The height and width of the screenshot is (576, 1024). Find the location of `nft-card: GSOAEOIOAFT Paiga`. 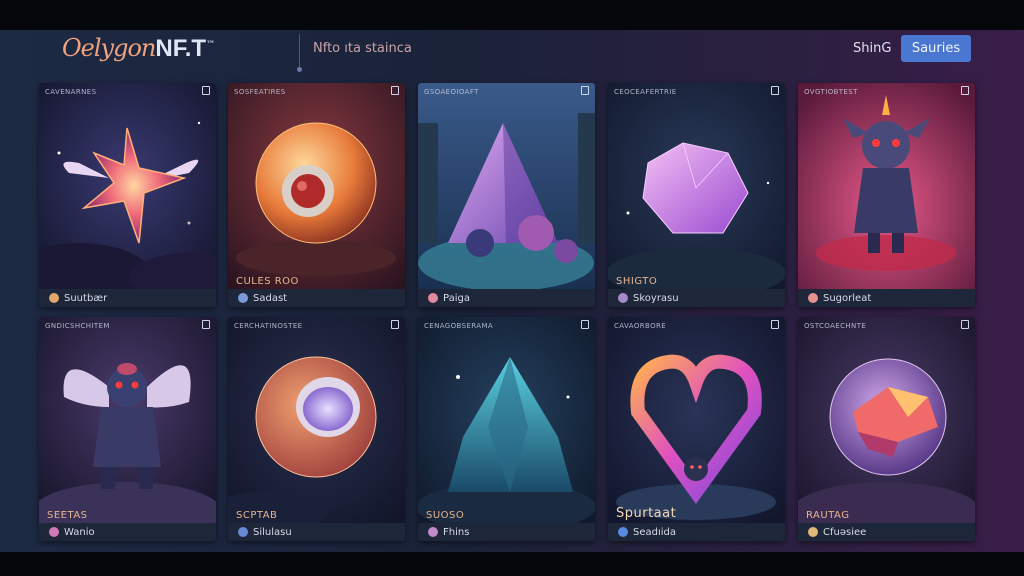

nft-card: GSOAEOIOAFT Paiga is located at coordinates (506, 195).